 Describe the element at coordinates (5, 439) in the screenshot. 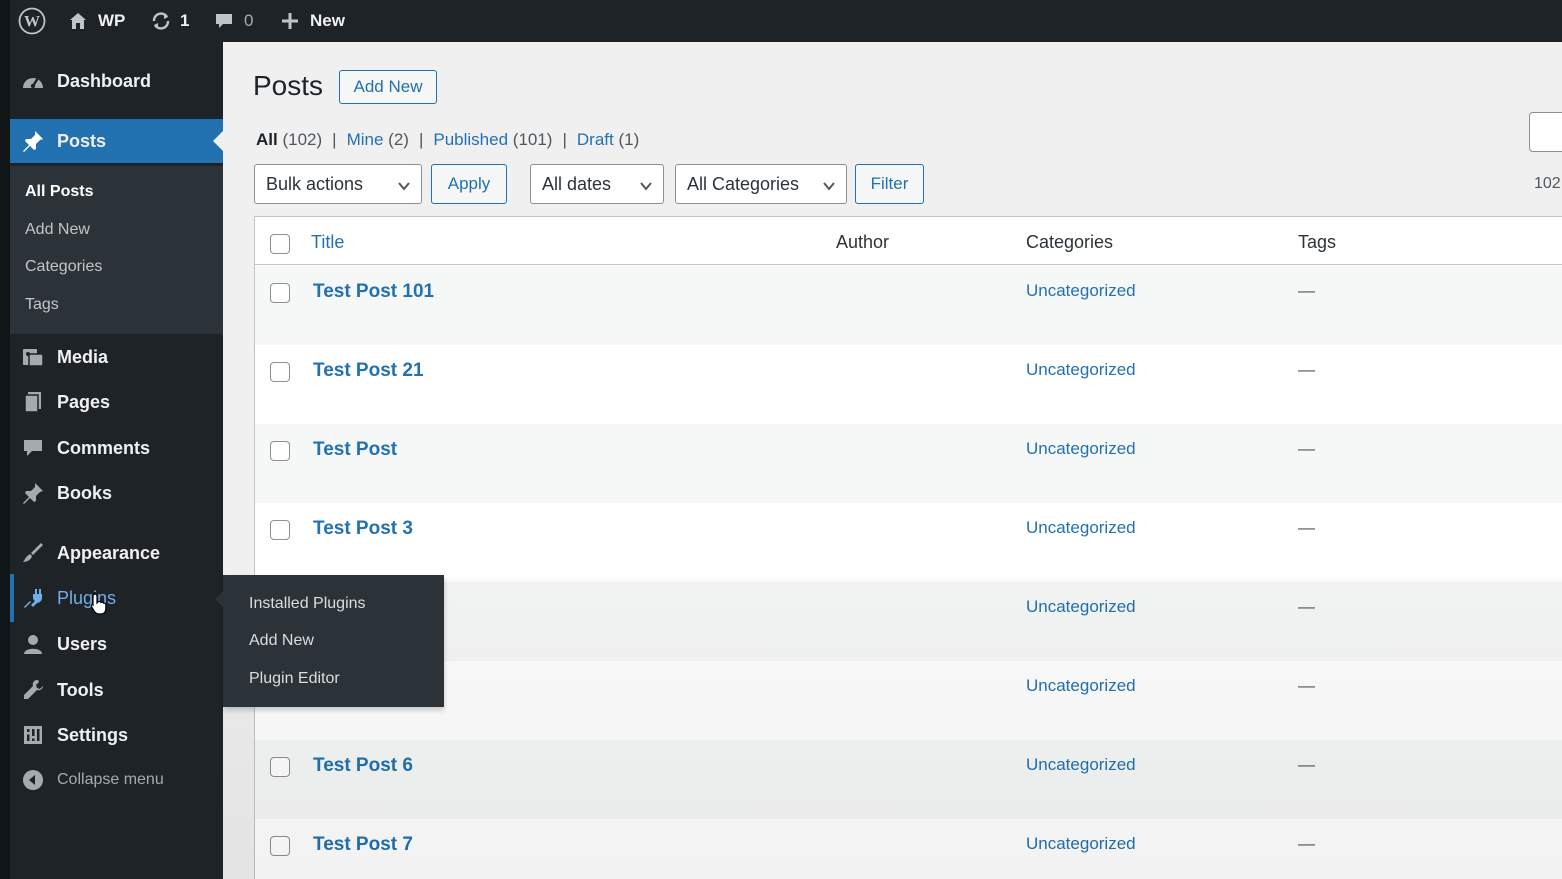

I see `window-edge` at that location.